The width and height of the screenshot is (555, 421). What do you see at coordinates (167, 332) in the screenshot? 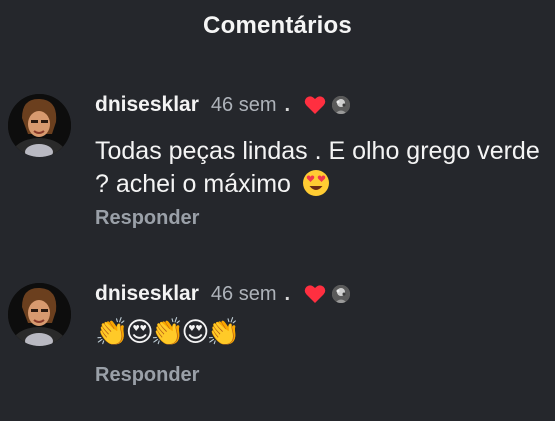
I see `comment-emoji-text: 👏😍👏😍👏` at bounding box center [167, 332].